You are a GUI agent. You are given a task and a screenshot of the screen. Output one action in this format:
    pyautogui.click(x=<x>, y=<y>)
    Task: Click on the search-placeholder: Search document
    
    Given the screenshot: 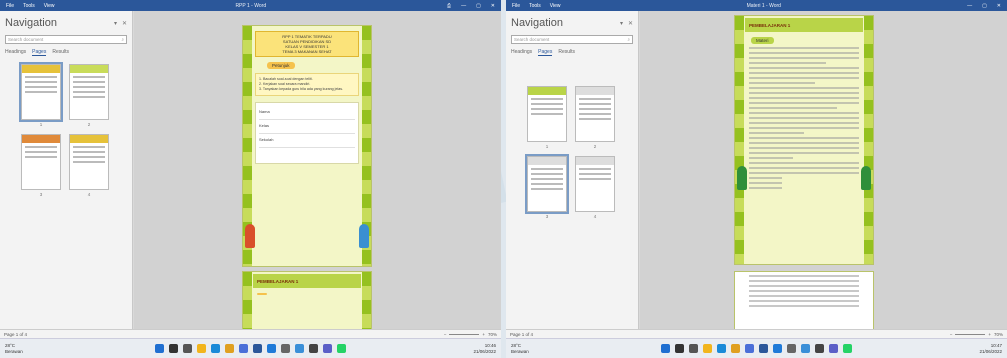 What is the action you would take?
    pyautogui.click(x=26, y=39)
    